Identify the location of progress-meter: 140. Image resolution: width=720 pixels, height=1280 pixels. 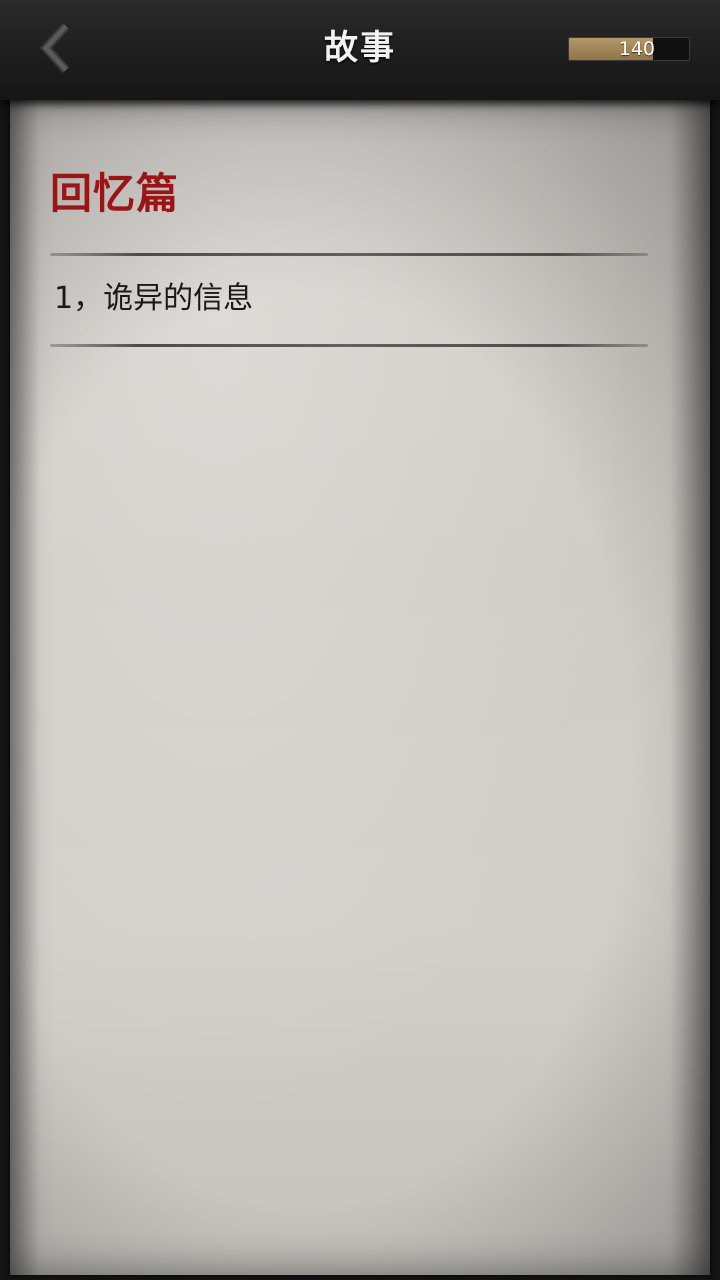
(629, 49).